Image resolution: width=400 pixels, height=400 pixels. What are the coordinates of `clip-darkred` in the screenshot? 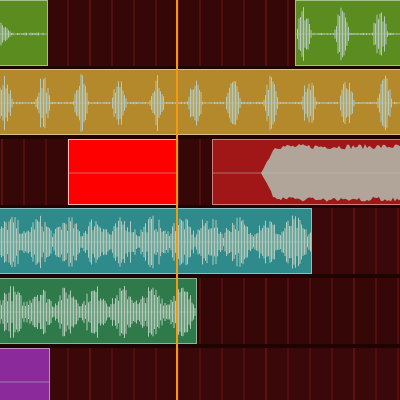 It's located at (306, 172).